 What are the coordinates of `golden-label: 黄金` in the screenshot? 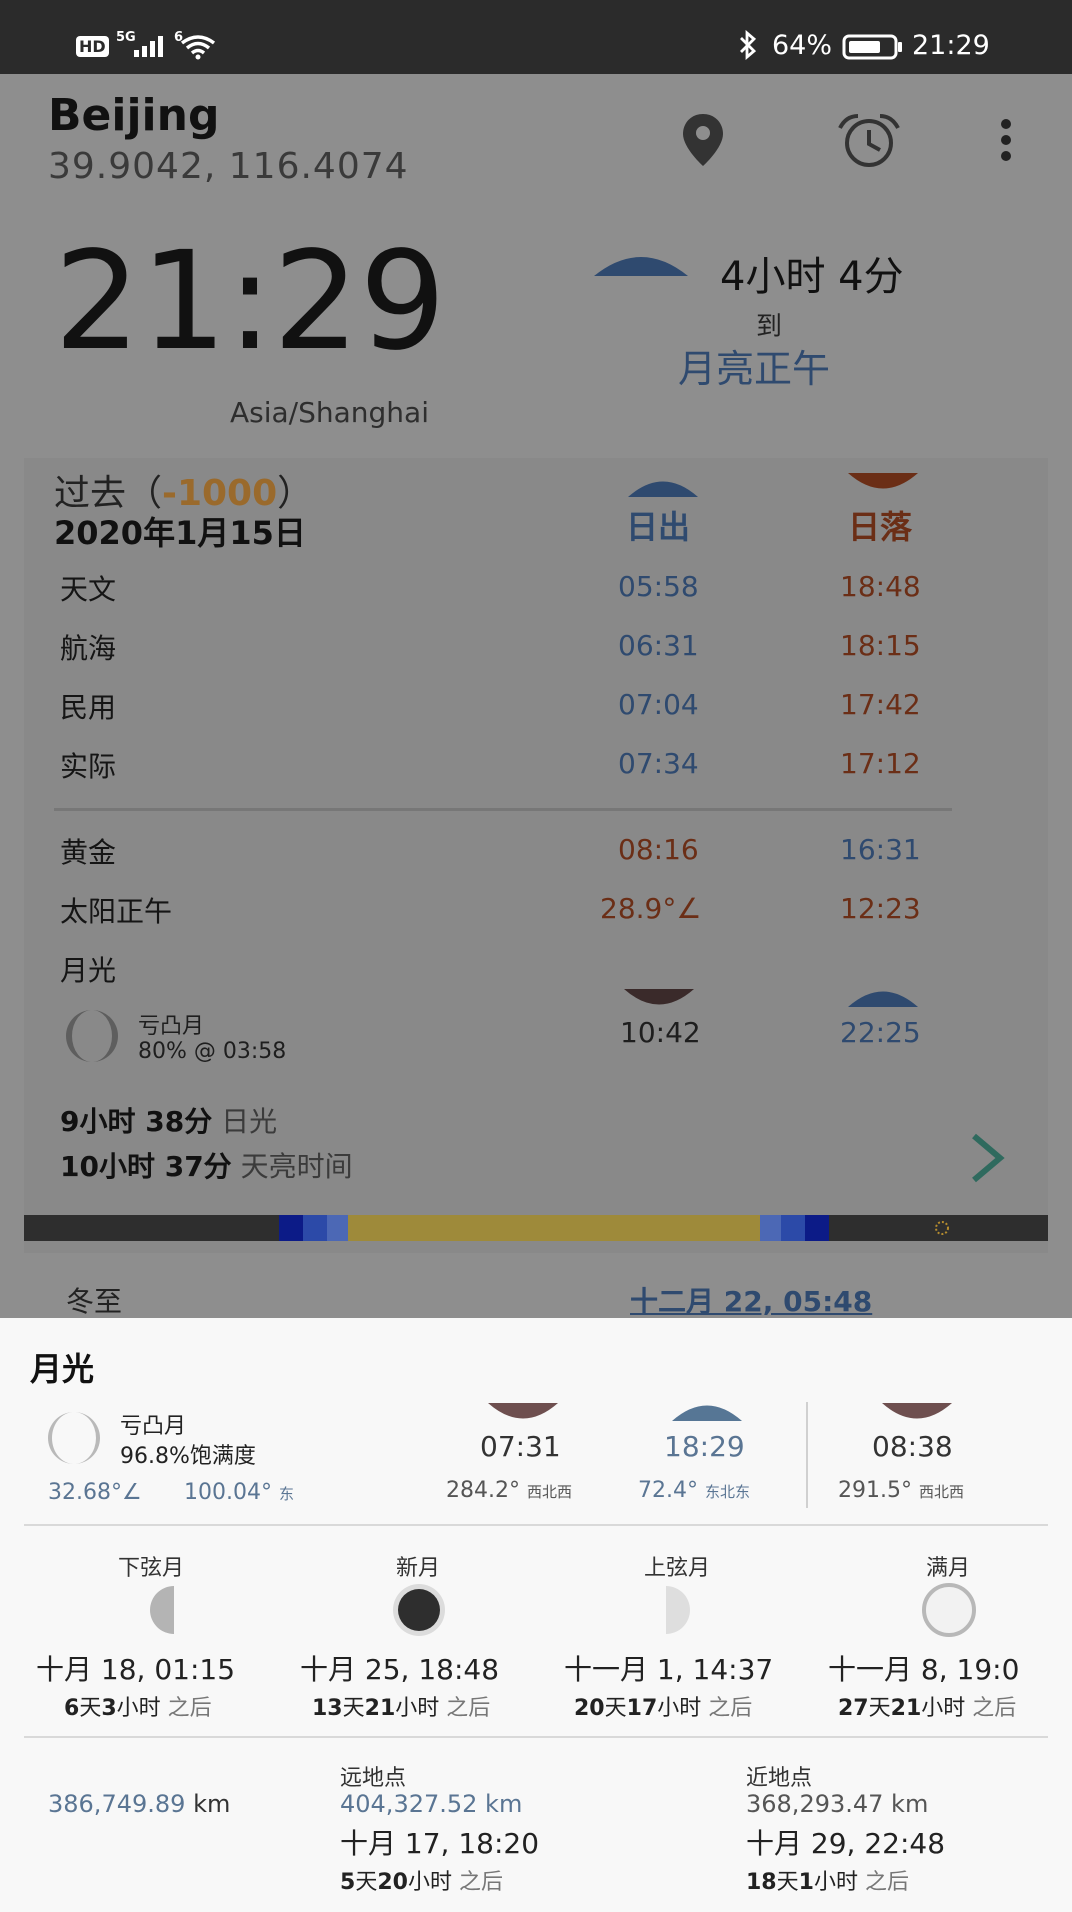 It's located at (88, 852).